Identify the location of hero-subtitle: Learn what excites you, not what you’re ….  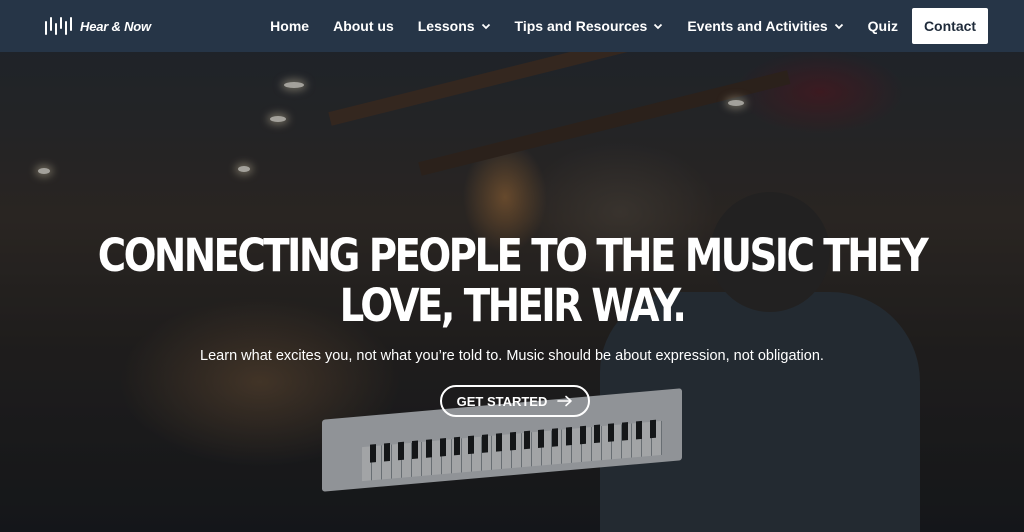
(512, 356).